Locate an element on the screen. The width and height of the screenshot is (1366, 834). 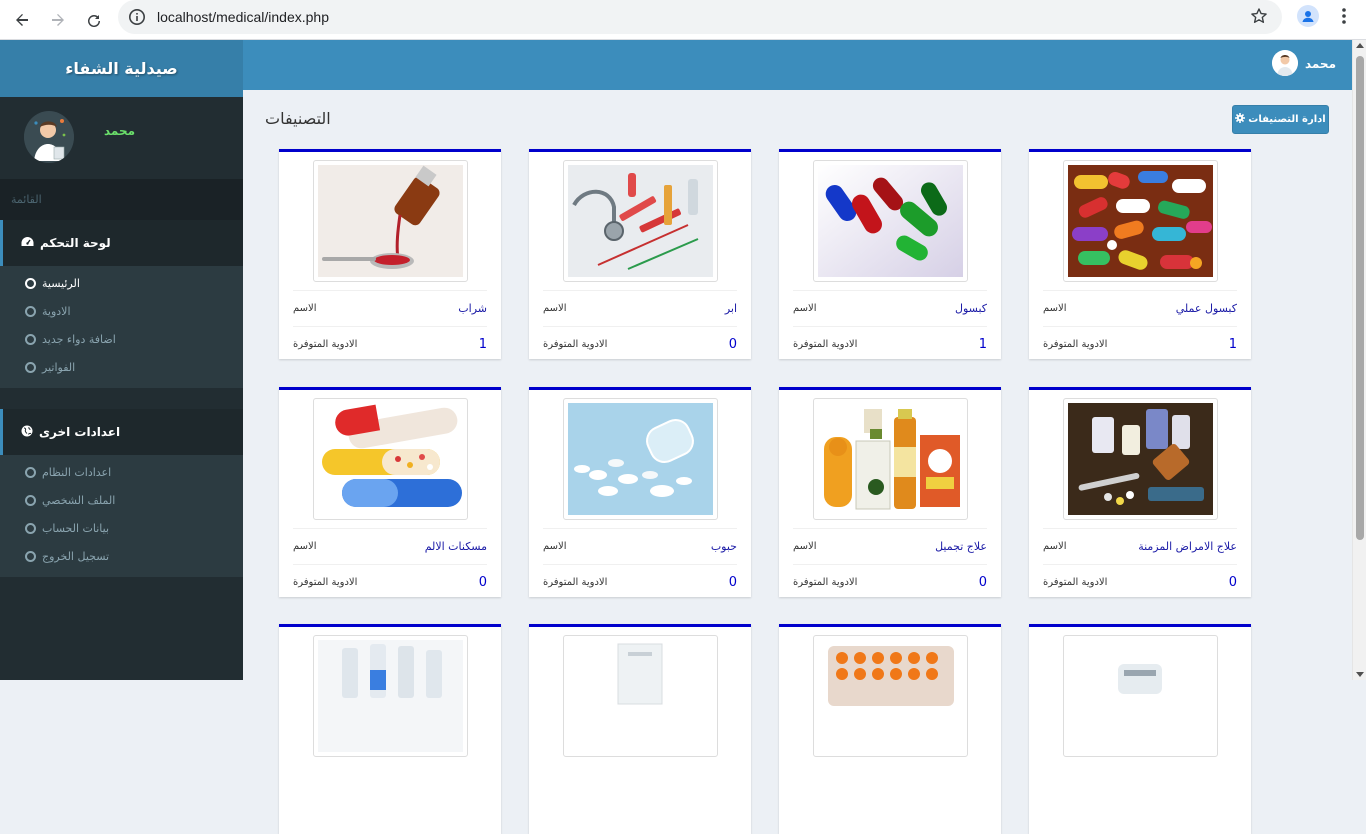
category-name-row: كبسول الاسم is located at coordinates (890, 308).